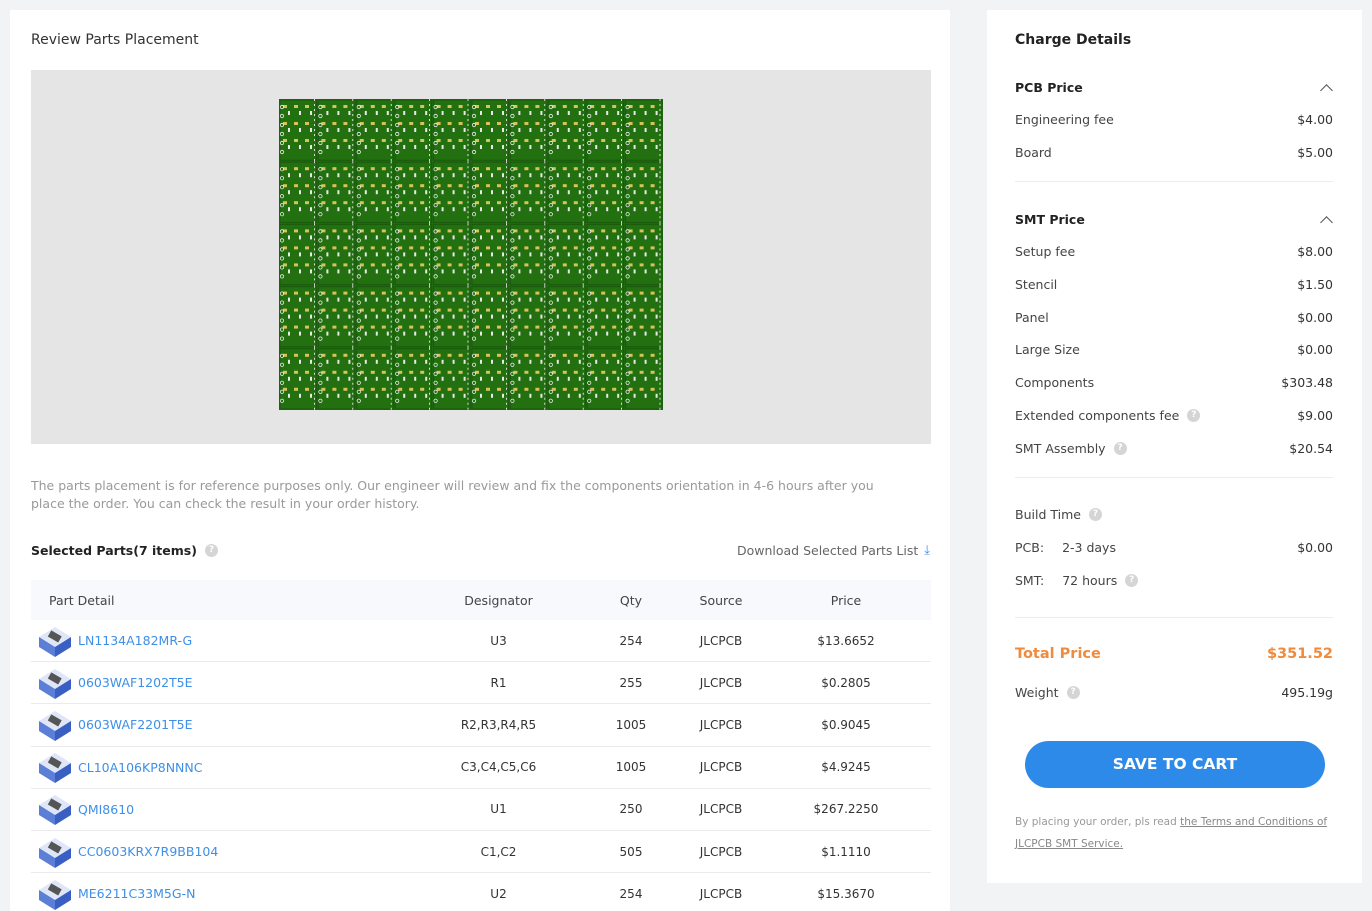 Image resolution: width=1372 pixels, height=911 pixels. What do you see at coordinates (927, 550) in the screenshot?
I see `download-icon: ⤓` at bounding box center [927, 550].